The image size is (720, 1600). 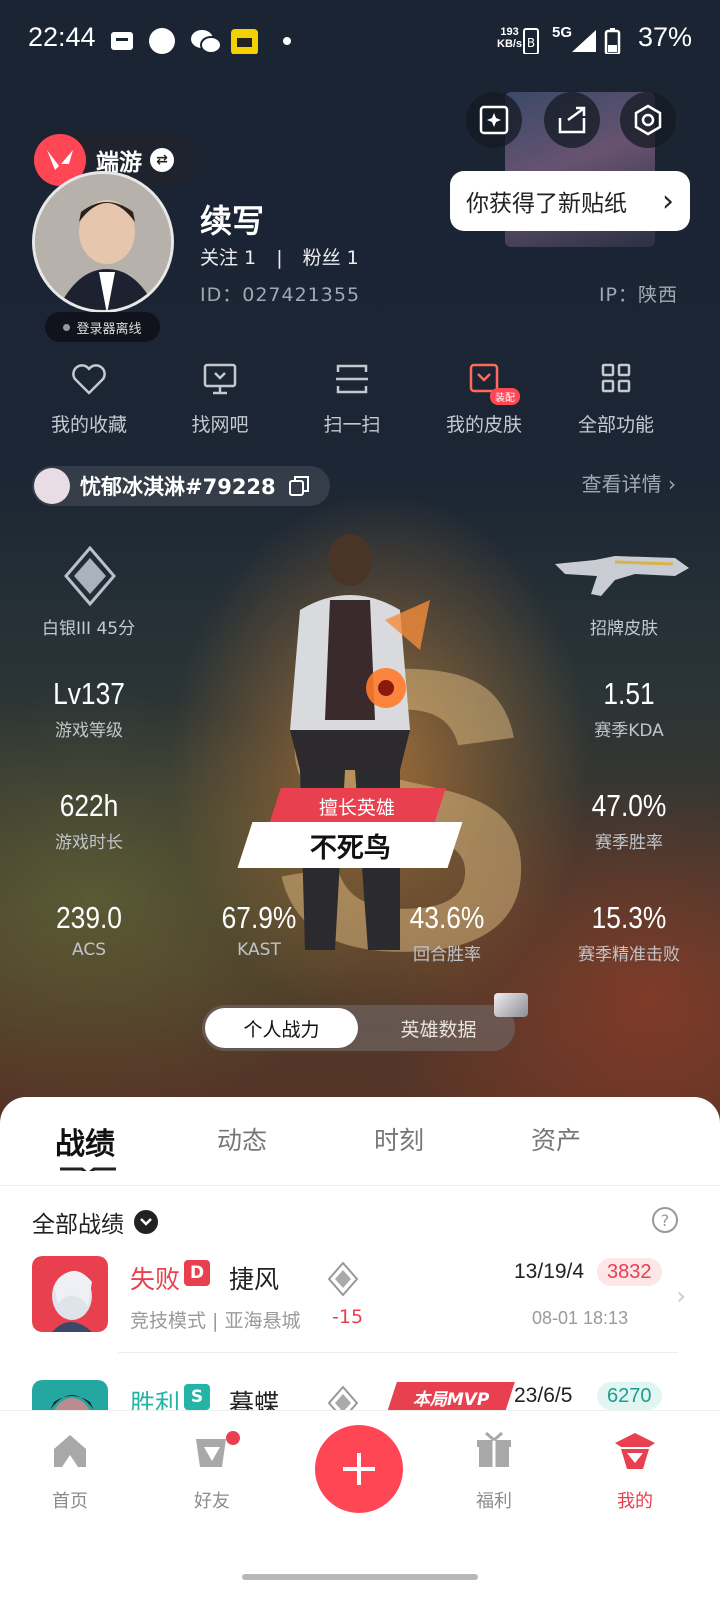 I want to click on create-post-button, so click(x=359, y=1469).